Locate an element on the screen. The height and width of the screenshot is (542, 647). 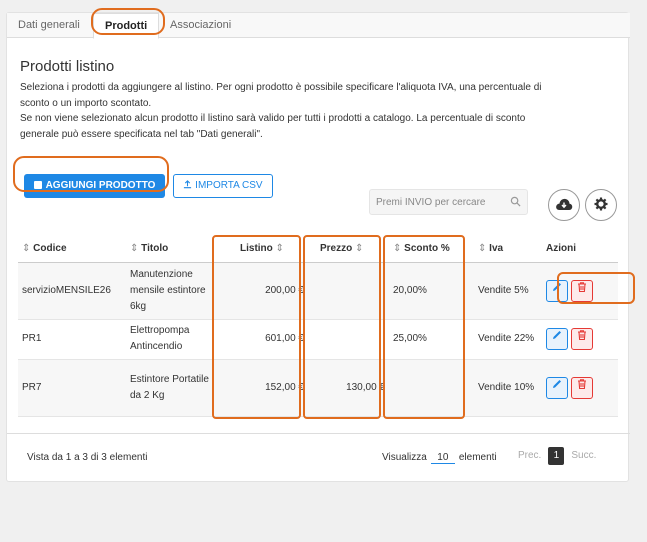
page-size-label: Visualizza is located at coordinates (404, 457).